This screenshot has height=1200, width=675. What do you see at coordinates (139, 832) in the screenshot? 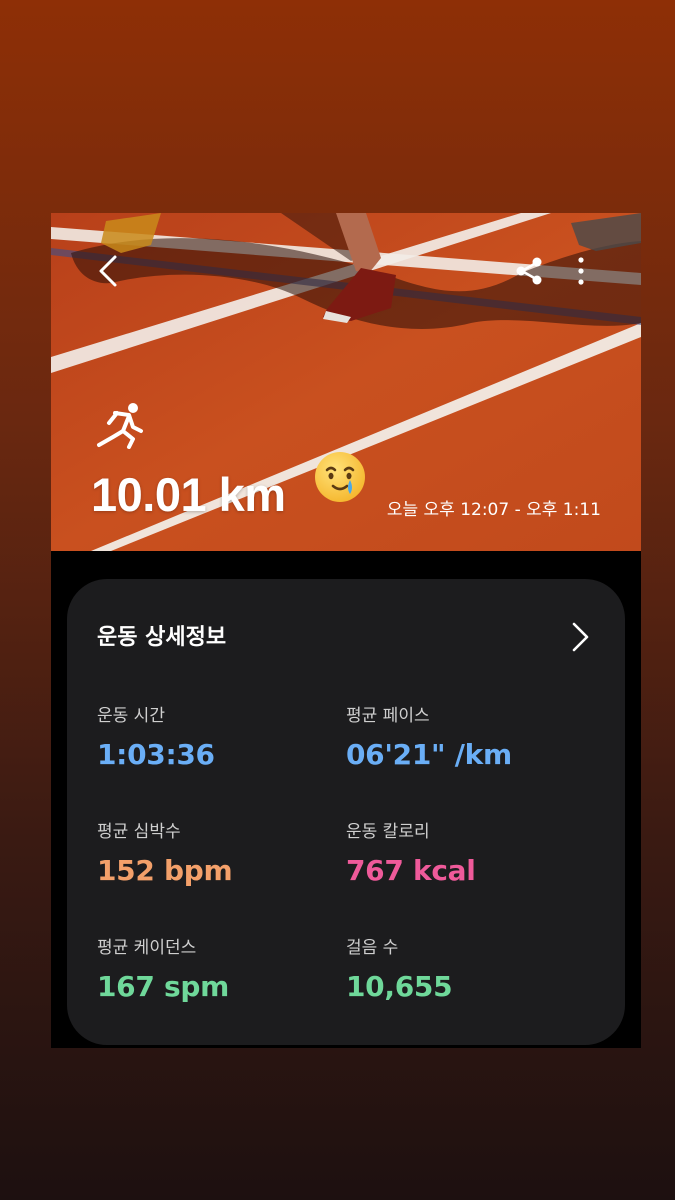
I see `metric-label: 평균 심박수` at bounding box center [139, 832].